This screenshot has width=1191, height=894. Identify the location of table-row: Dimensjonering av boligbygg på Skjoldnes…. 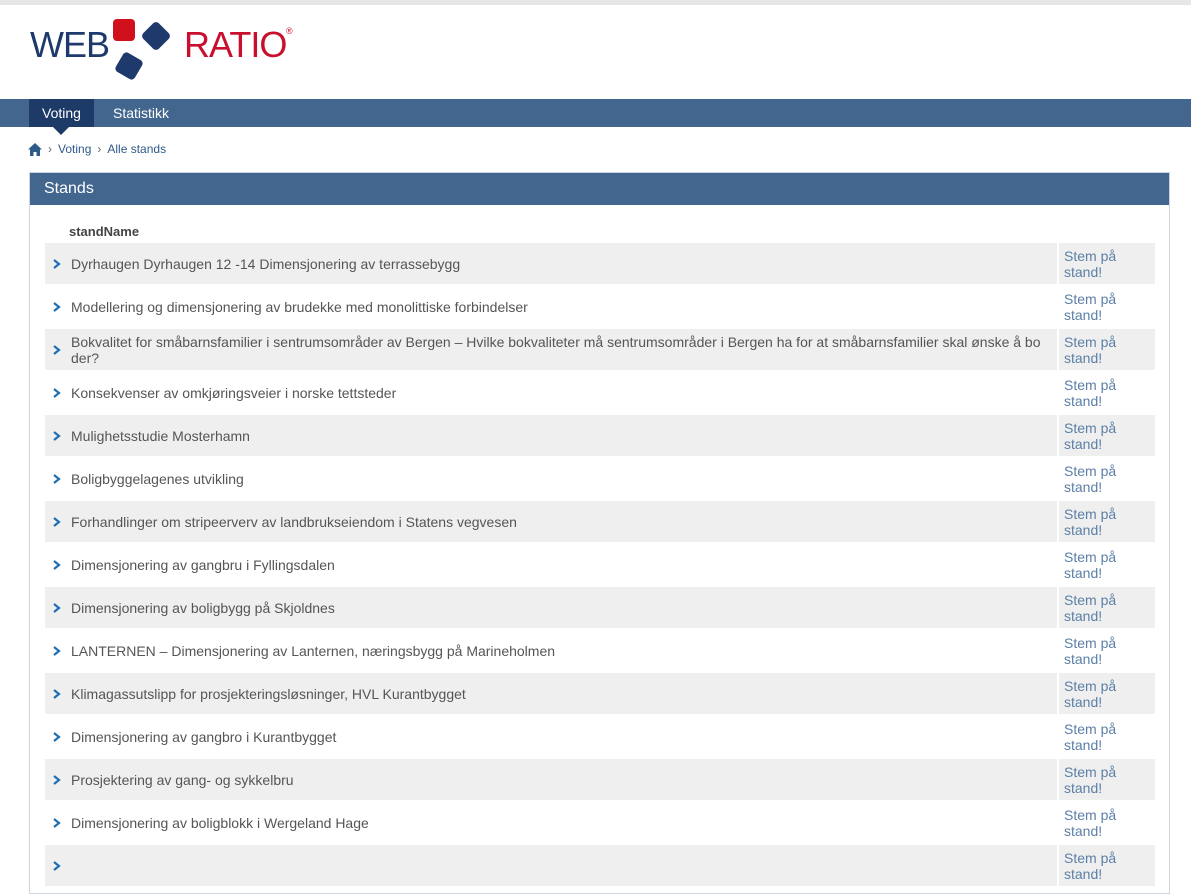
(600, 607).